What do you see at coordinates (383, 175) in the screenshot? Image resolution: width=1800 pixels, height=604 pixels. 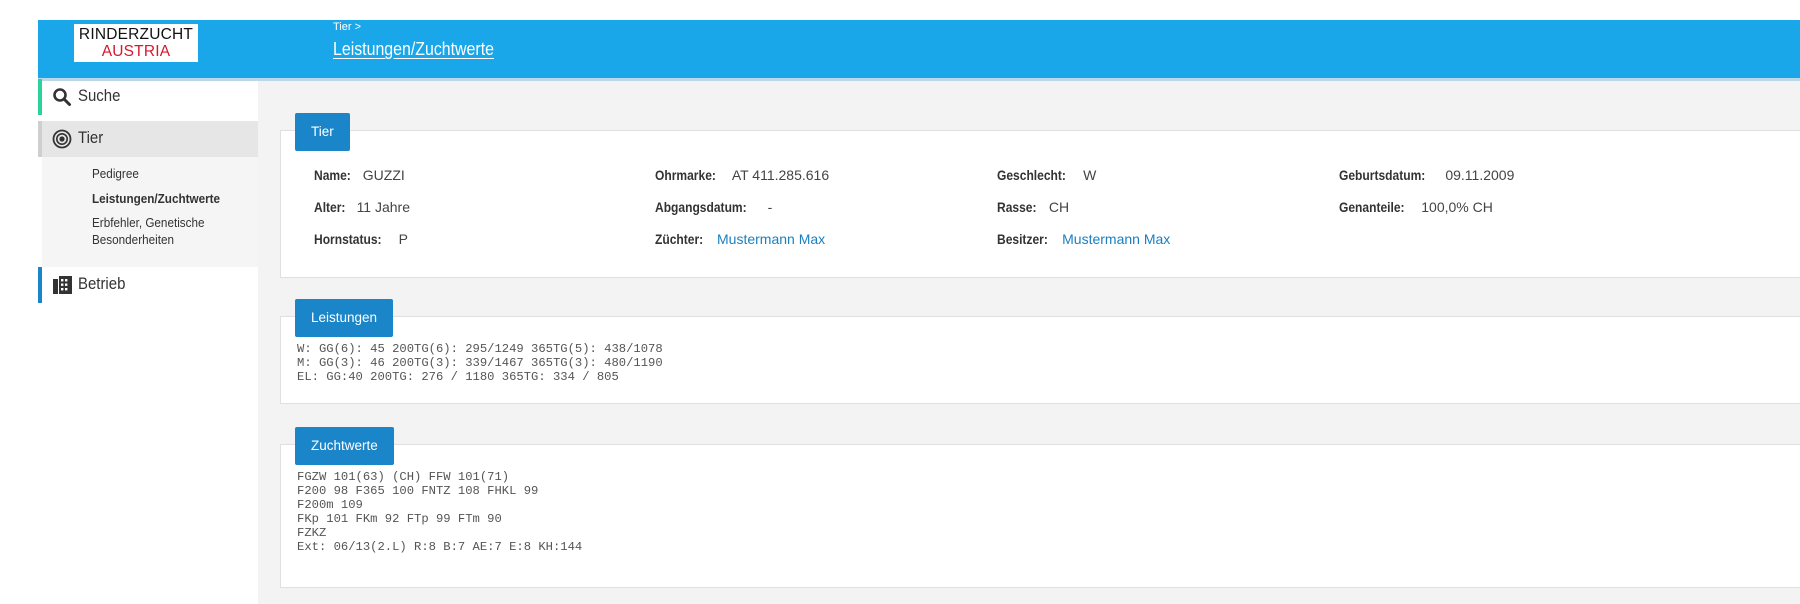 I see `field-value: GUZZI` at bounding box center [383, 175].